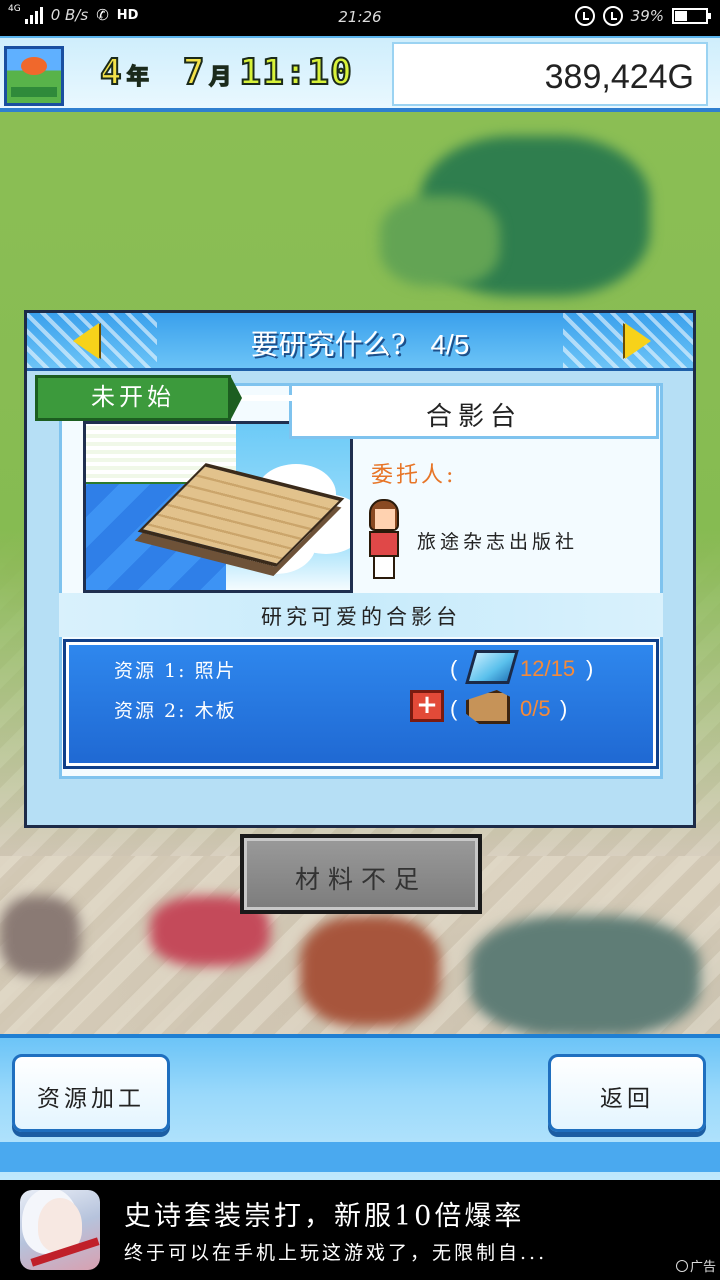 The width and height of the screenshot is (720, 1280). I want to click on add-resource-button: +, so click(427, 706).